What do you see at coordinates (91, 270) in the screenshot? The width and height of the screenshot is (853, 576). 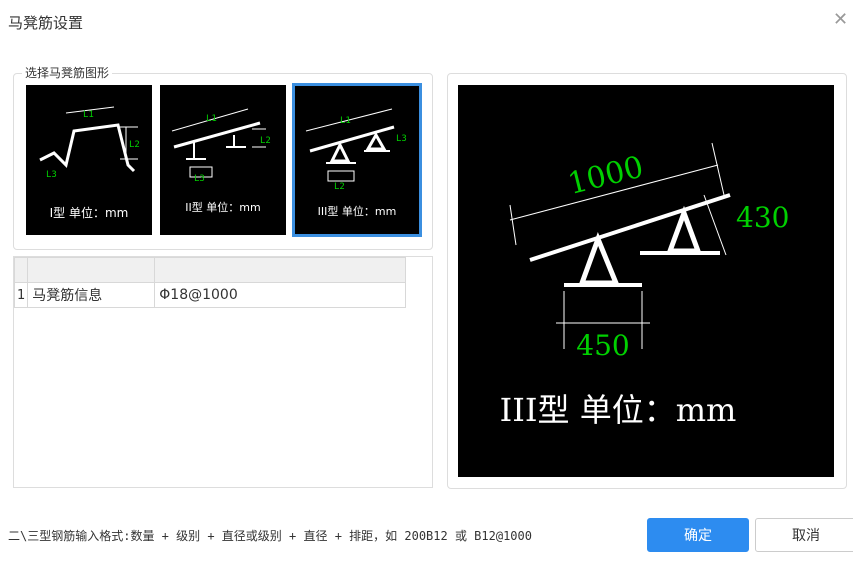 I see `header-name-cell` at bounding box center [91, 270].